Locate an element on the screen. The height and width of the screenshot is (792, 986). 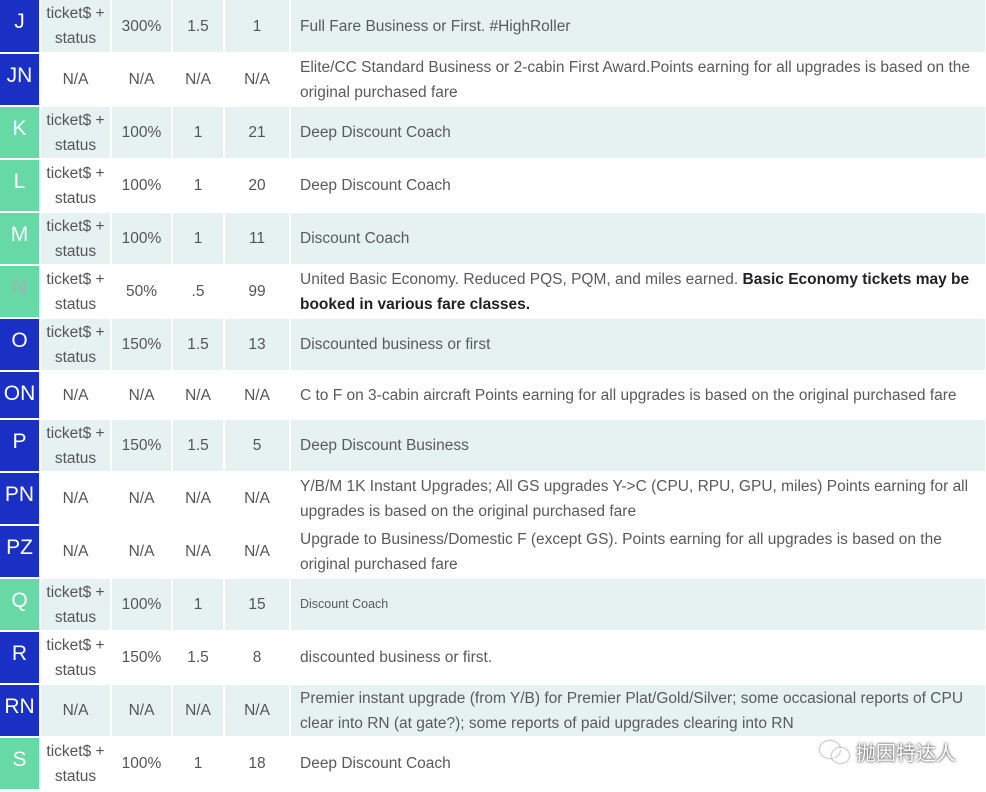
upgrade-rank-cell: 21 is located at coordinates (257, 133).